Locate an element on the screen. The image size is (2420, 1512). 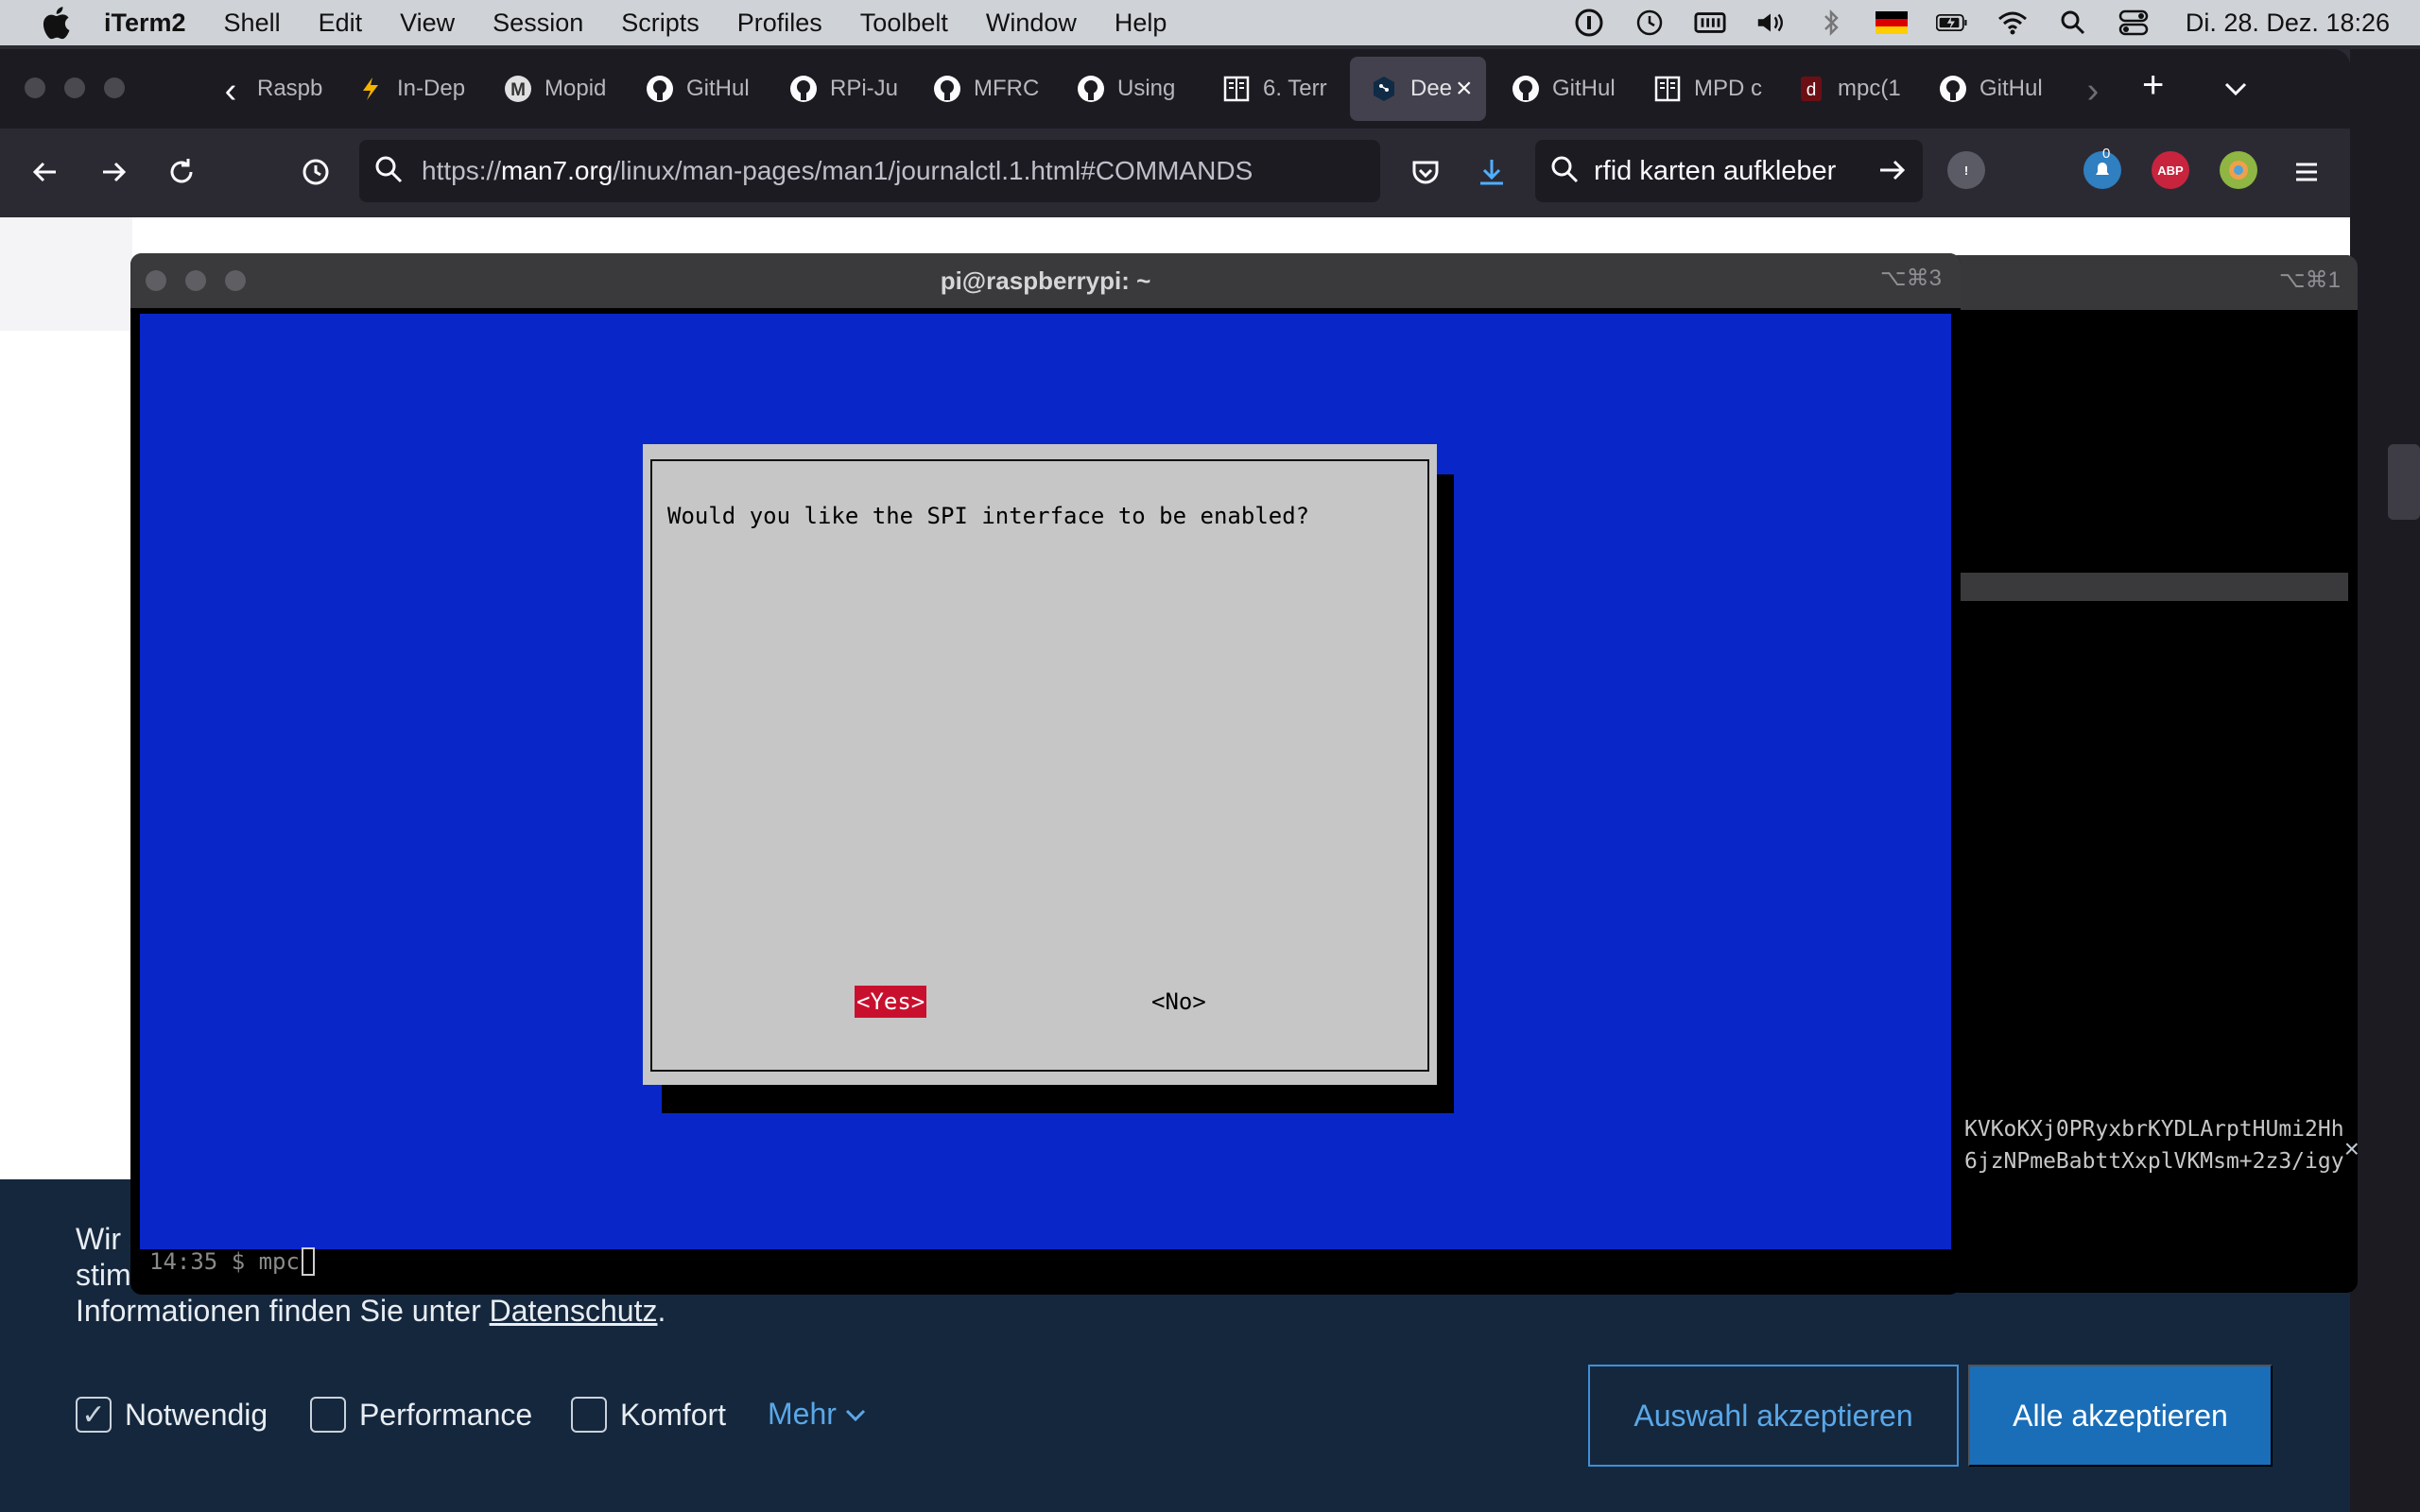
adblock-plus-icon: ABP is located at coordinates (2170, 170).